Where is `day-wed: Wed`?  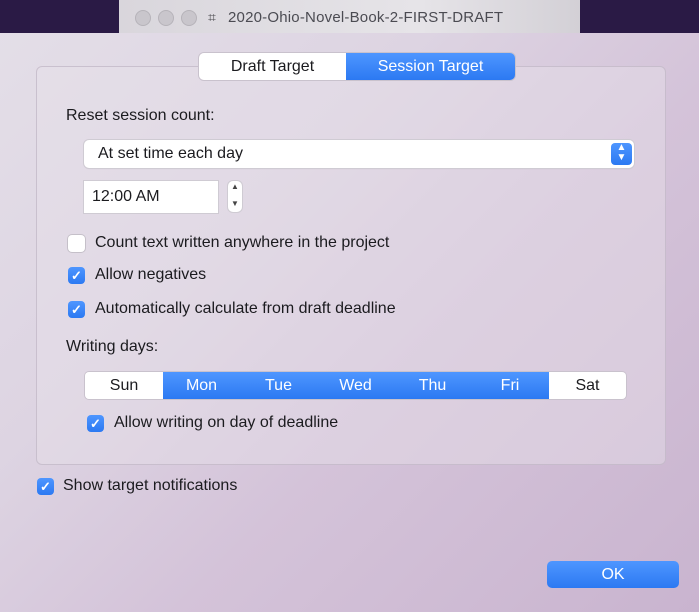
day-wed: Wed is located at coordinates (355, 385).